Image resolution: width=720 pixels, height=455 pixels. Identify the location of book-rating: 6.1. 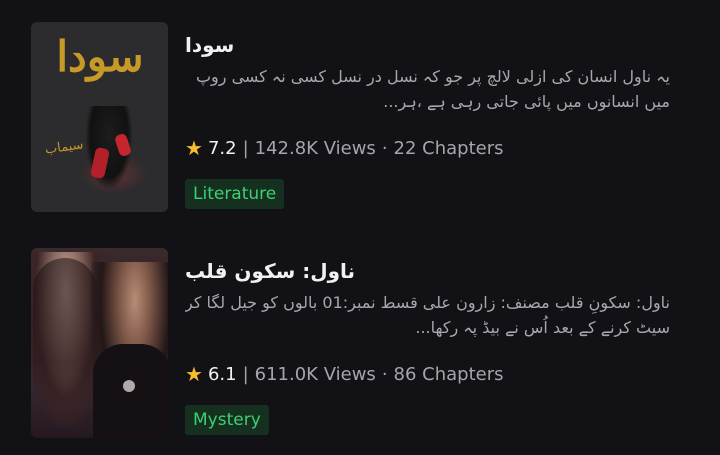
(222, 374).